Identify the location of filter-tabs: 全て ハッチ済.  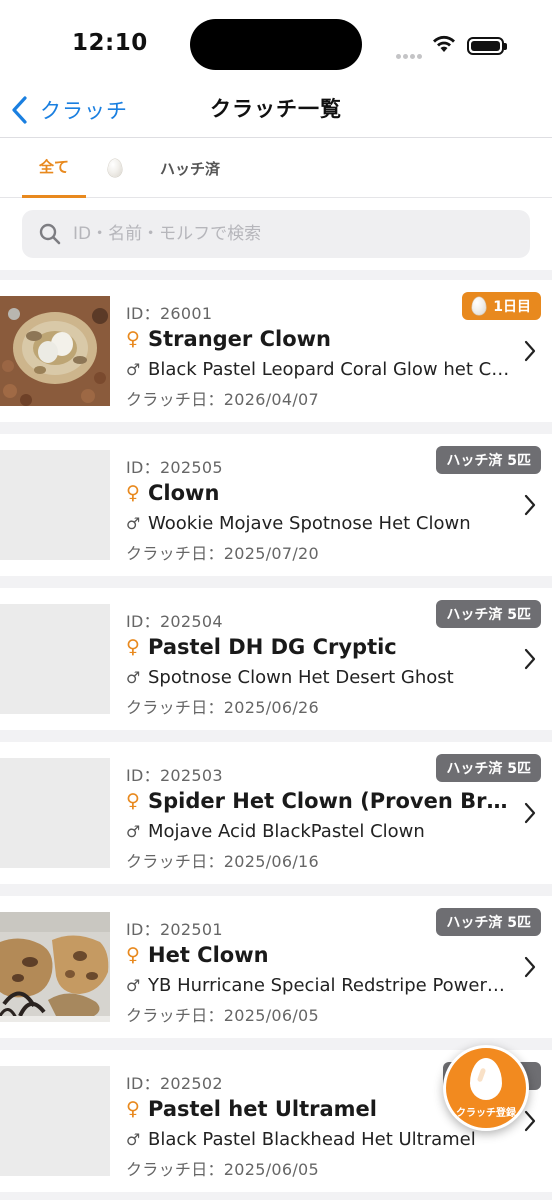
(276, 168).